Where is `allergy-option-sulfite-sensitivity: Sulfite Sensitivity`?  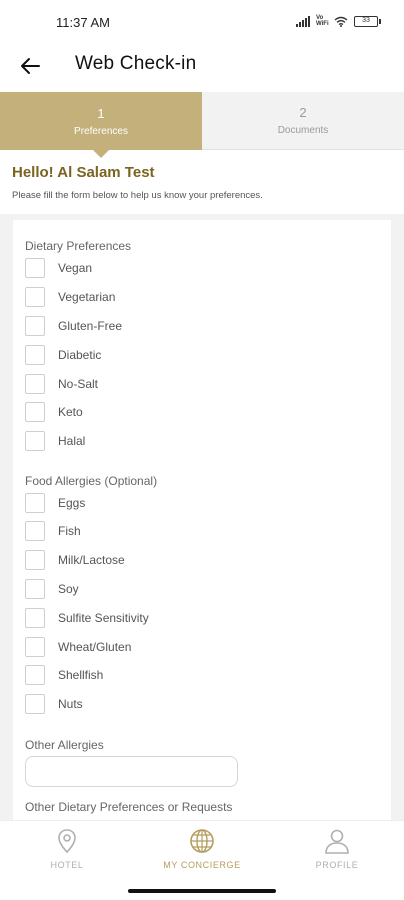 allergy-option-sulfite-sensitivity: Sulfite Sensitivity is located at coordinates (87, 618).